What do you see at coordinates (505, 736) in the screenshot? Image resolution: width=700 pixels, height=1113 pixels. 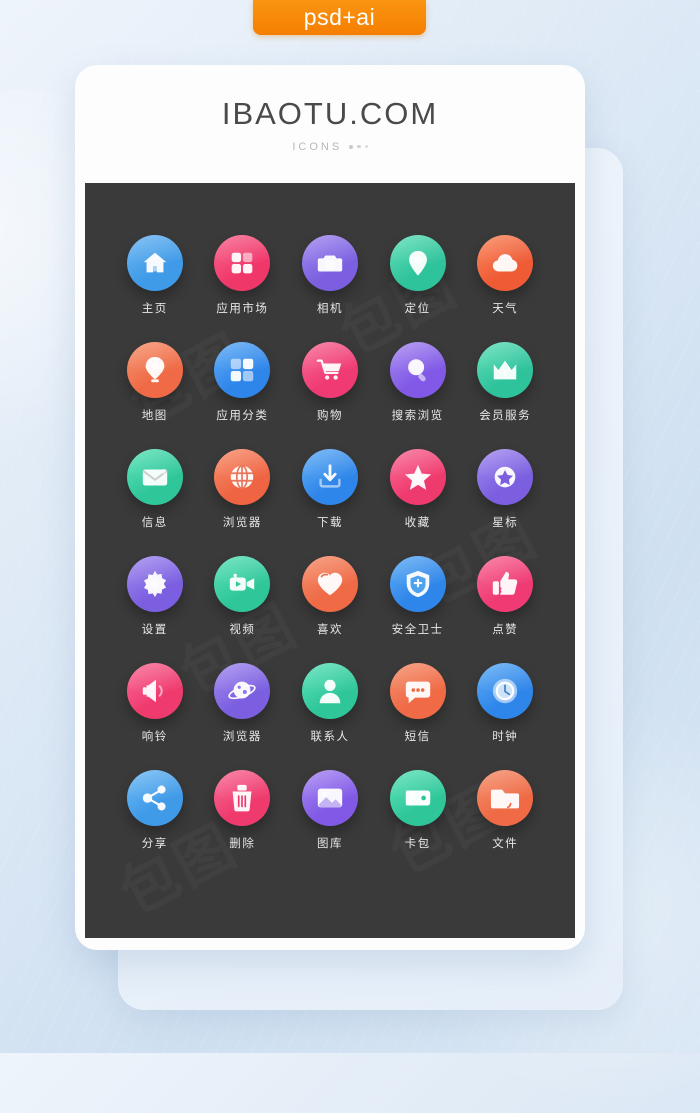 I see `icon-label: 时钟` at bounding box center [505, 736].